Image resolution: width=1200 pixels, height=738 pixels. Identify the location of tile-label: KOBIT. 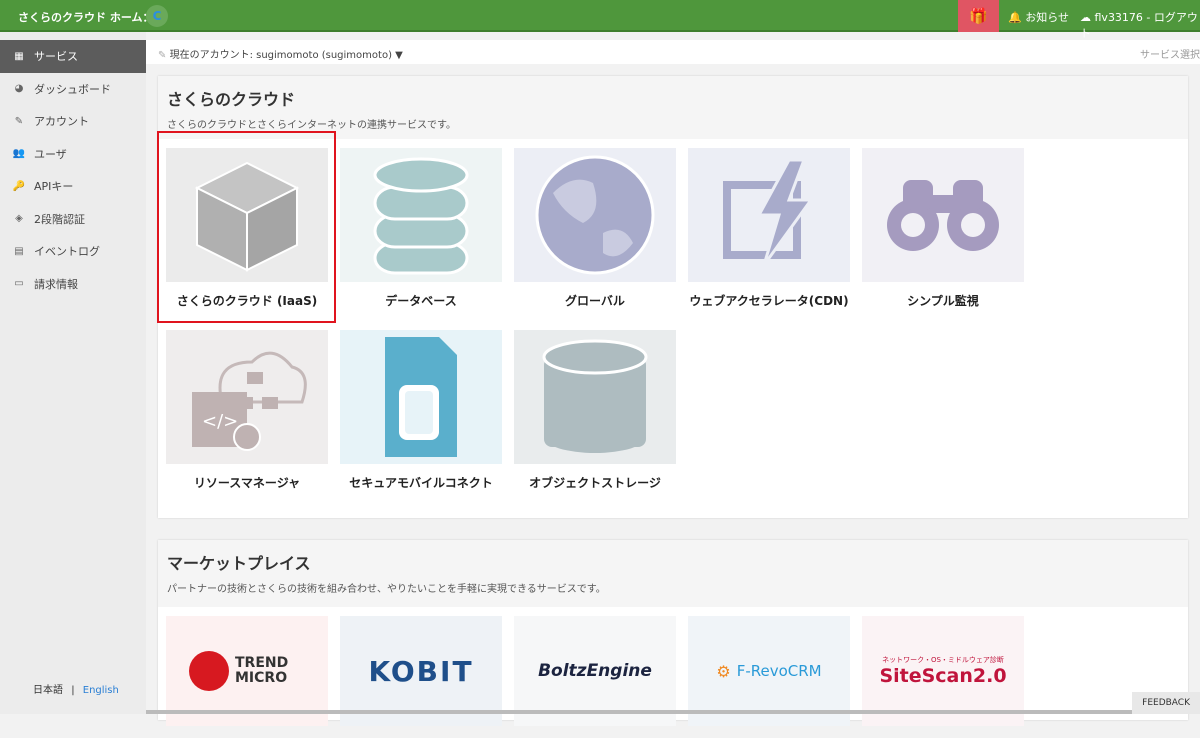
(421, 671).